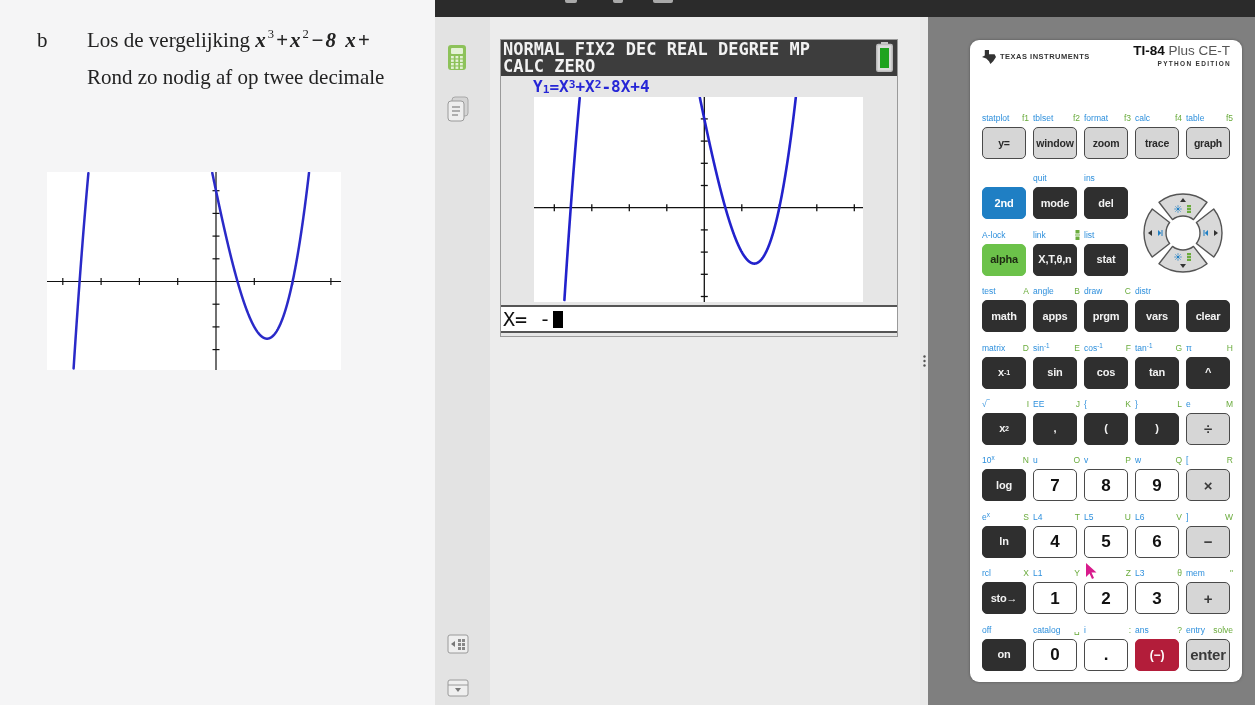 Image resolution: width=1255 pixels, height=705 pixels. Describe the element at coordinates (1039, 234) in the screenshot. I see `second-function-label: link` at that location.